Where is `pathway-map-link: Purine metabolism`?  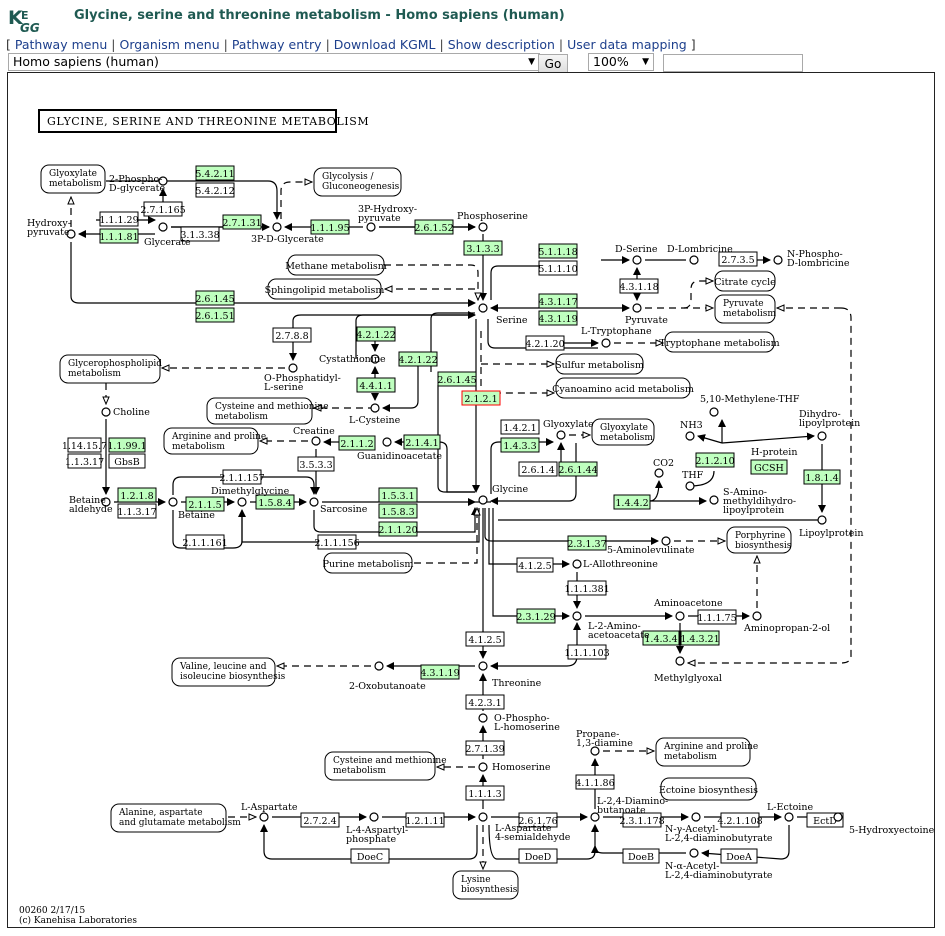
pathway-map-link: Purine metabolism is located at coordinates (368, 563).